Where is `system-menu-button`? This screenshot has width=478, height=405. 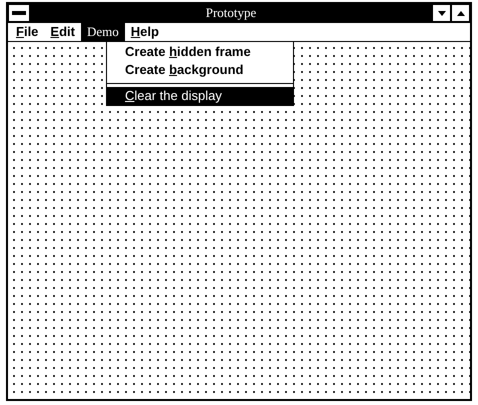
system-menu-button is located at coordinates (19, 13).